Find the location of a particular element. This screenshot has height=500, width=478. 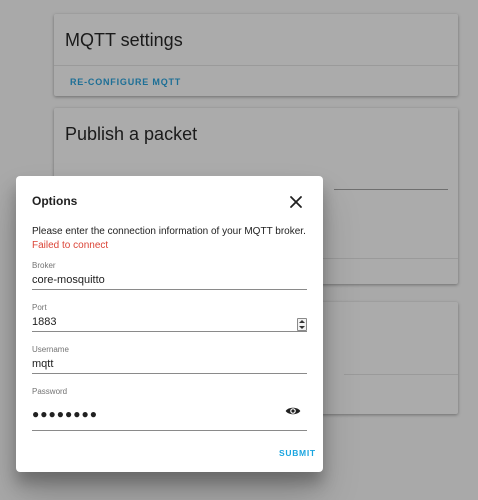

close-icon is located at coordinates (296, 202).